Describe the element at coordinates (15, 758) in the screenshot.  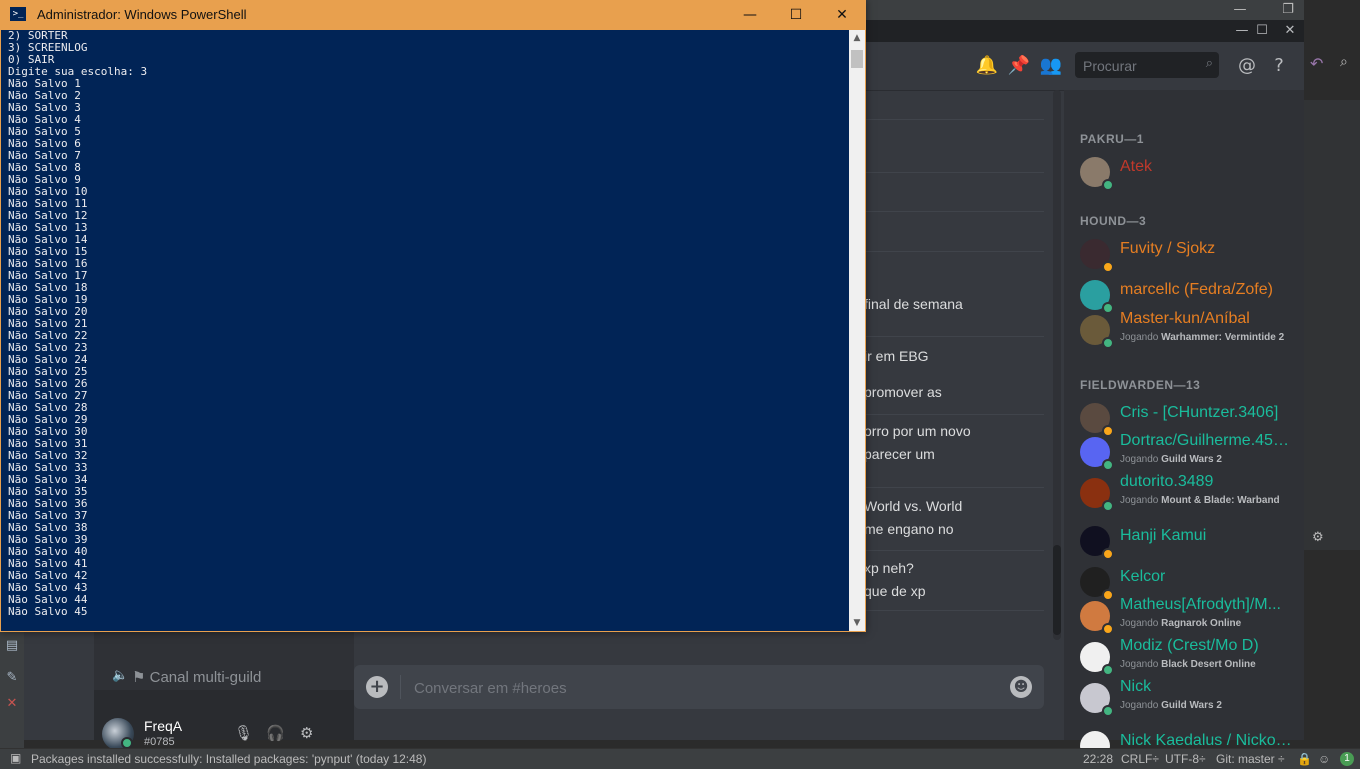
I see `status-toggle-icon: ▣` at that location.